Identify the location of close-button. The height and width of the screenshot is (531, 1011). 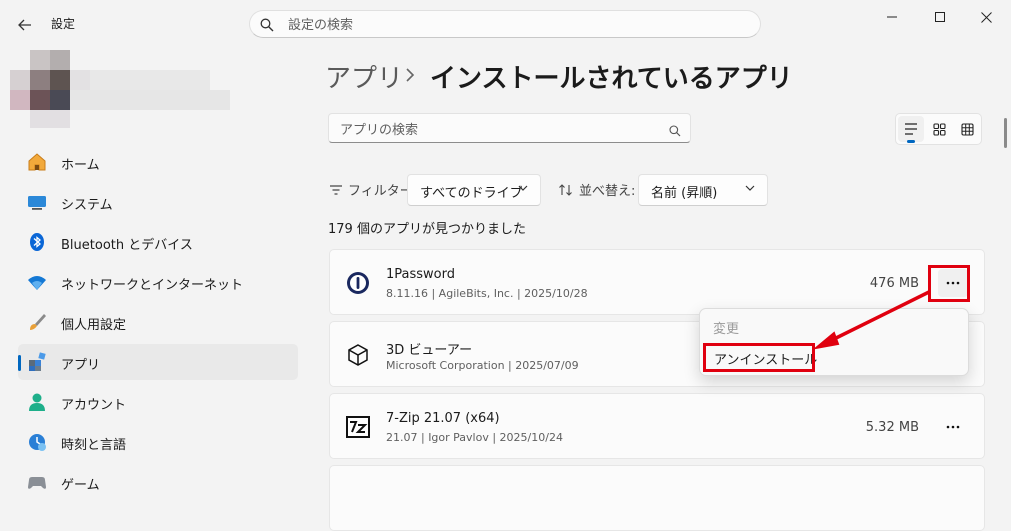
(986, 17).